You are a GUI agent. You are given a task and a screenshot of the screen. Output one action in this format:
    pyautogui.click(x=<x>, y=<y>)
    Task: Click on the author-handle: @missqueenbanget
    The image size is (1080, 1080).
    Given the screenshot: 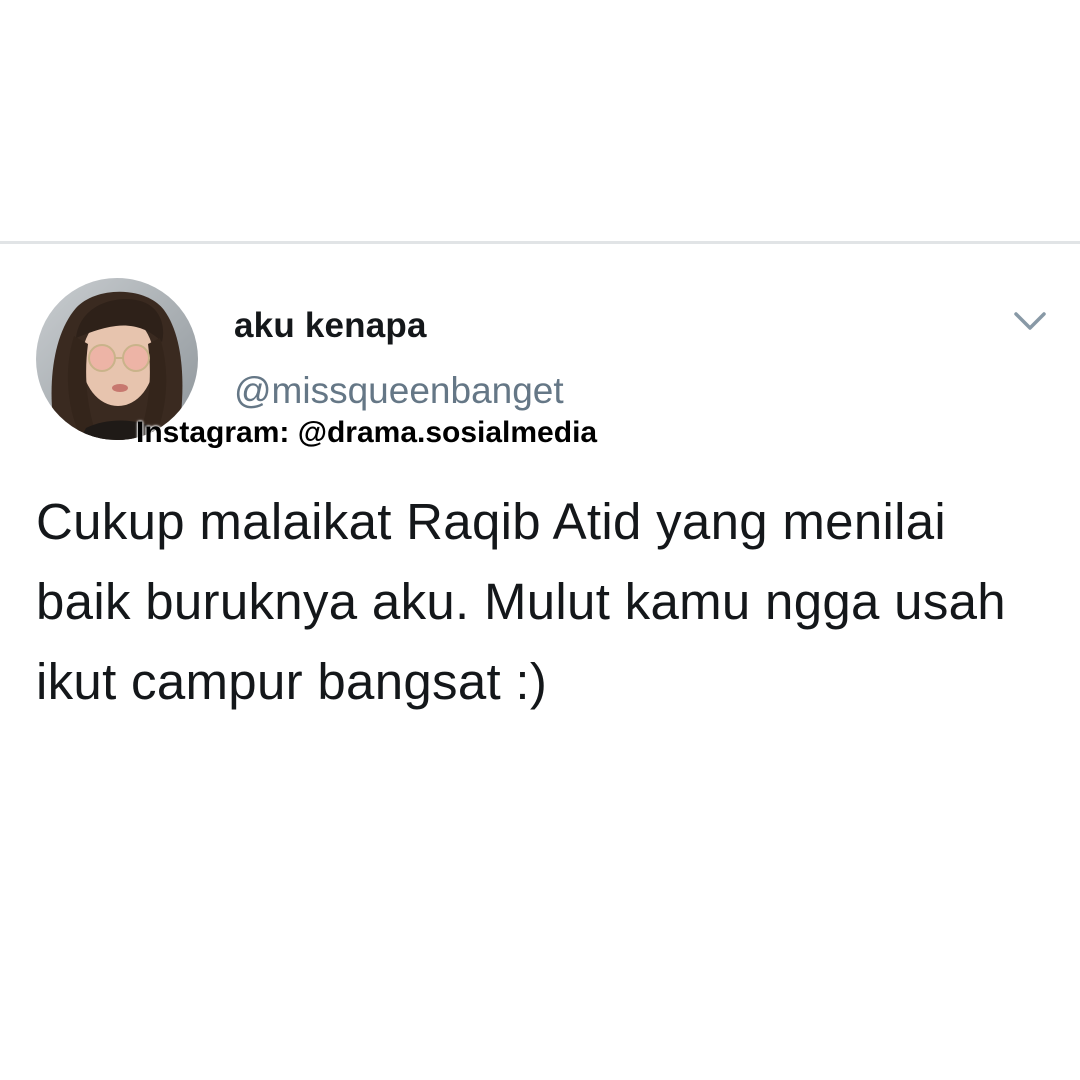 What is the action you would take?
    pyautogui.click(x=399, y=391)
    